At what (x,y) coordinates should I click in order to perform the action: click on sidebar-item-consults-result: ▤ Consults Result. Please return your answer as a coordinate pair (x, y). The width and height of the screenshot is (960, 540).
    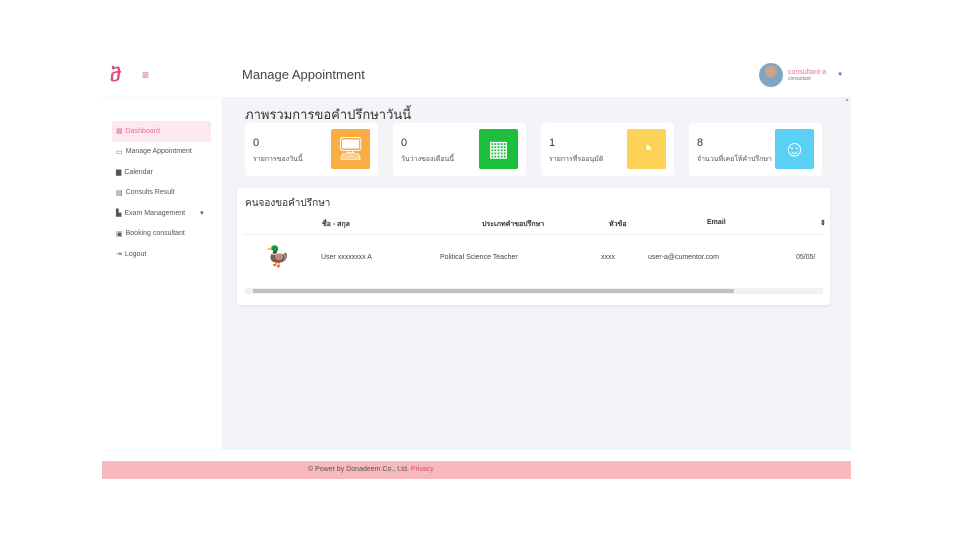
    Looking at the image, I should click on (161, 193).